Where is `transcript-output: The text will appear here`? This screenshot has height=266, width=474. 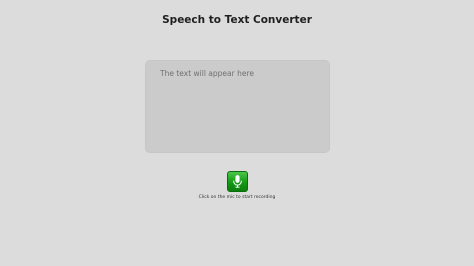
transcript-output: The text will appear here is located at coordinates (237, 106).